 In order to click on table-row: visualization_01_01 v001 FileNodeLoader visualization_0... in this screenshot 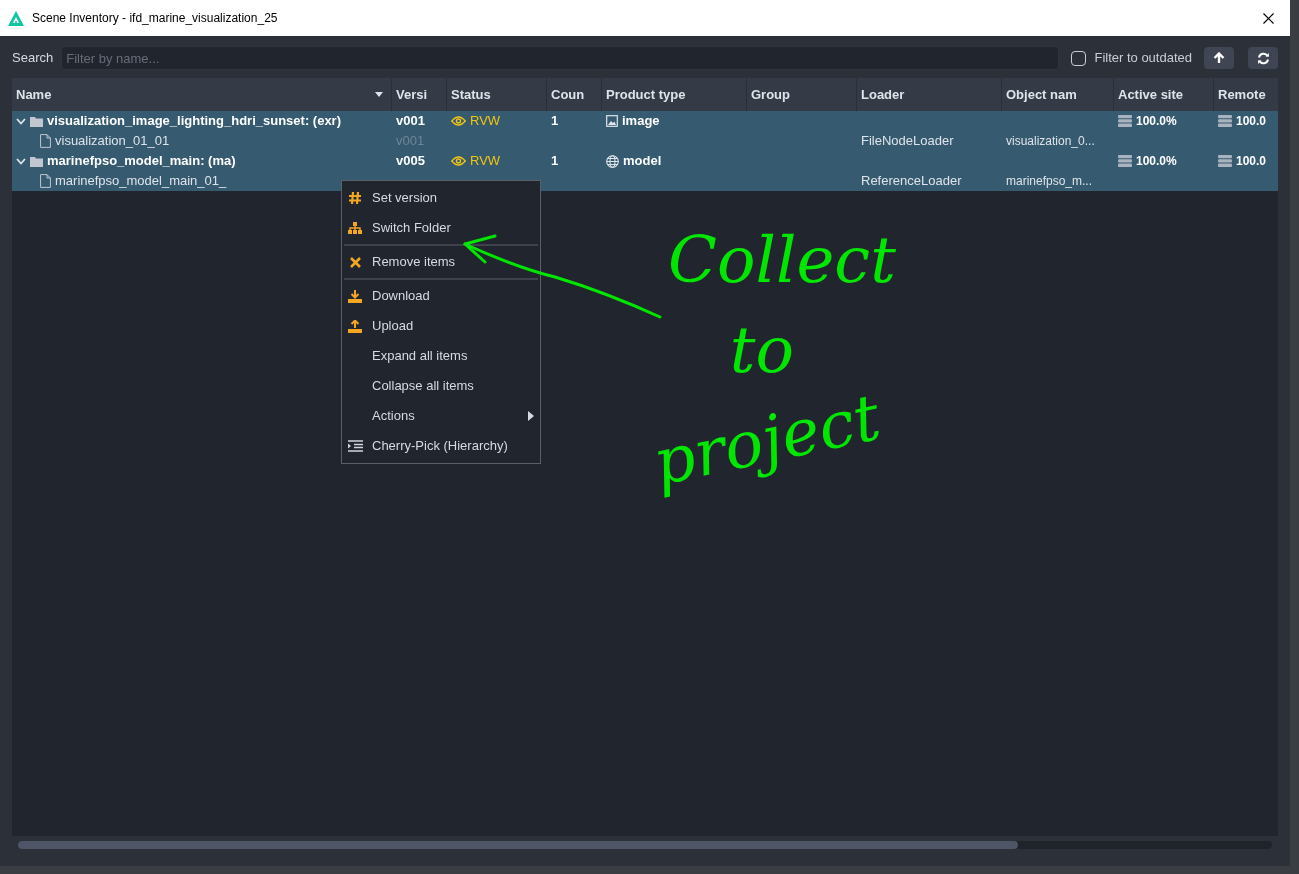, I will do `click(645, 141)`.